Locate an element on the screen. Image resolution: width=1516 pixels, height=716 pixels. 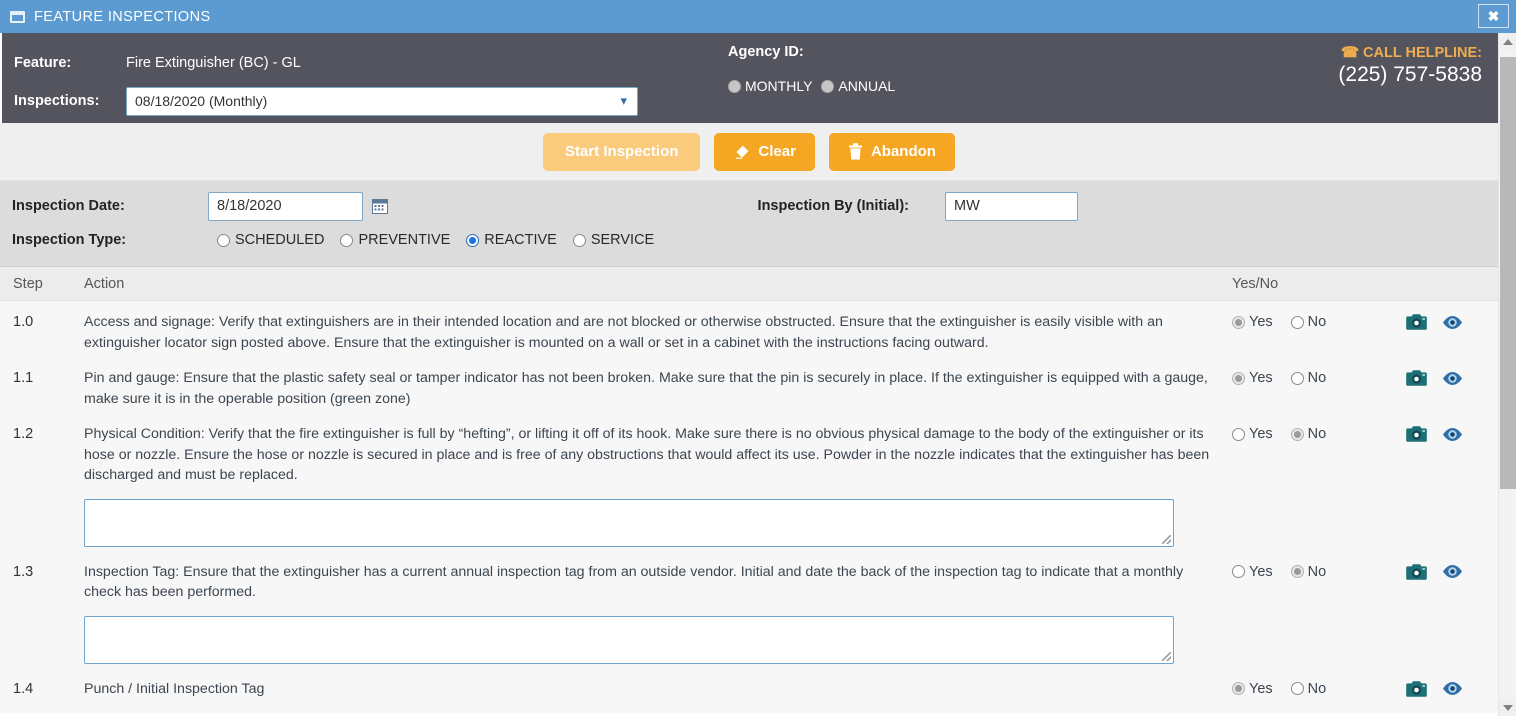
chevron-down-icon: ▾ is located at coordinates (623, 100).